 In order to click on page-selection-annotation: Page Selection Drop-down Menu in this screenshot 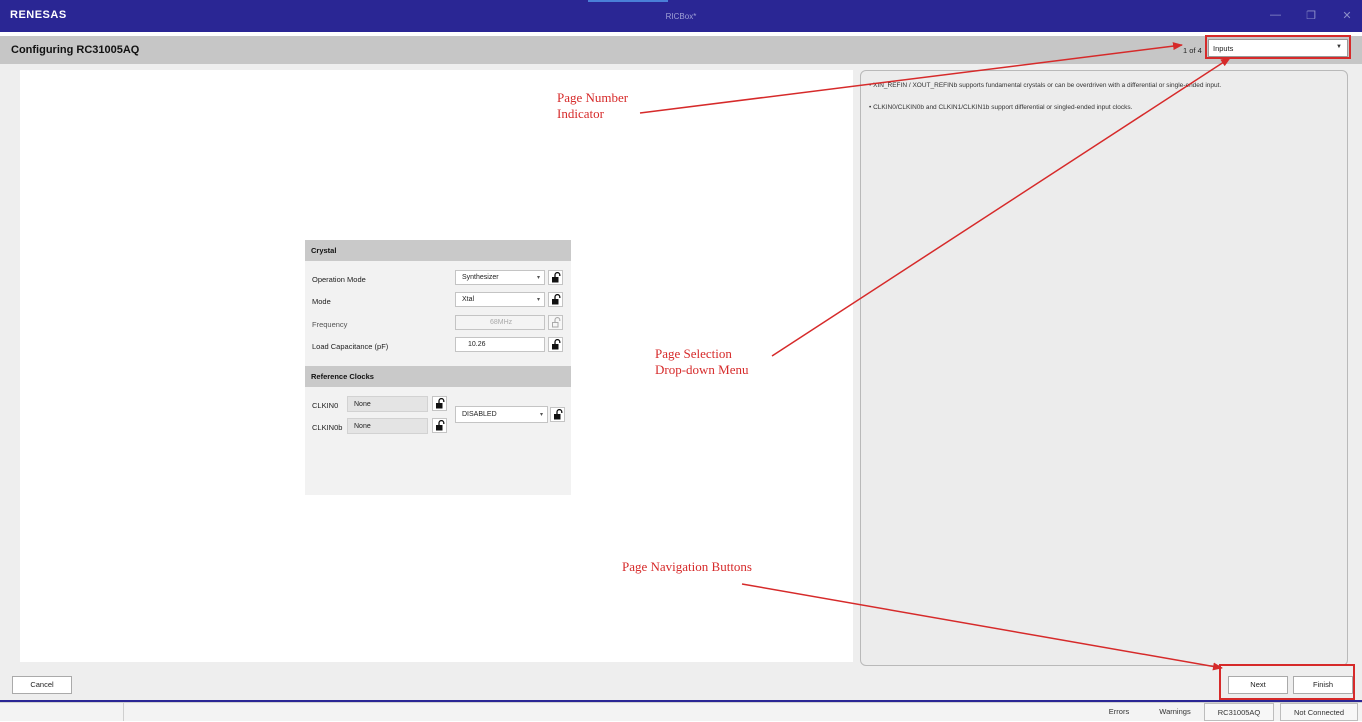, I will do `click(702, 362)`.